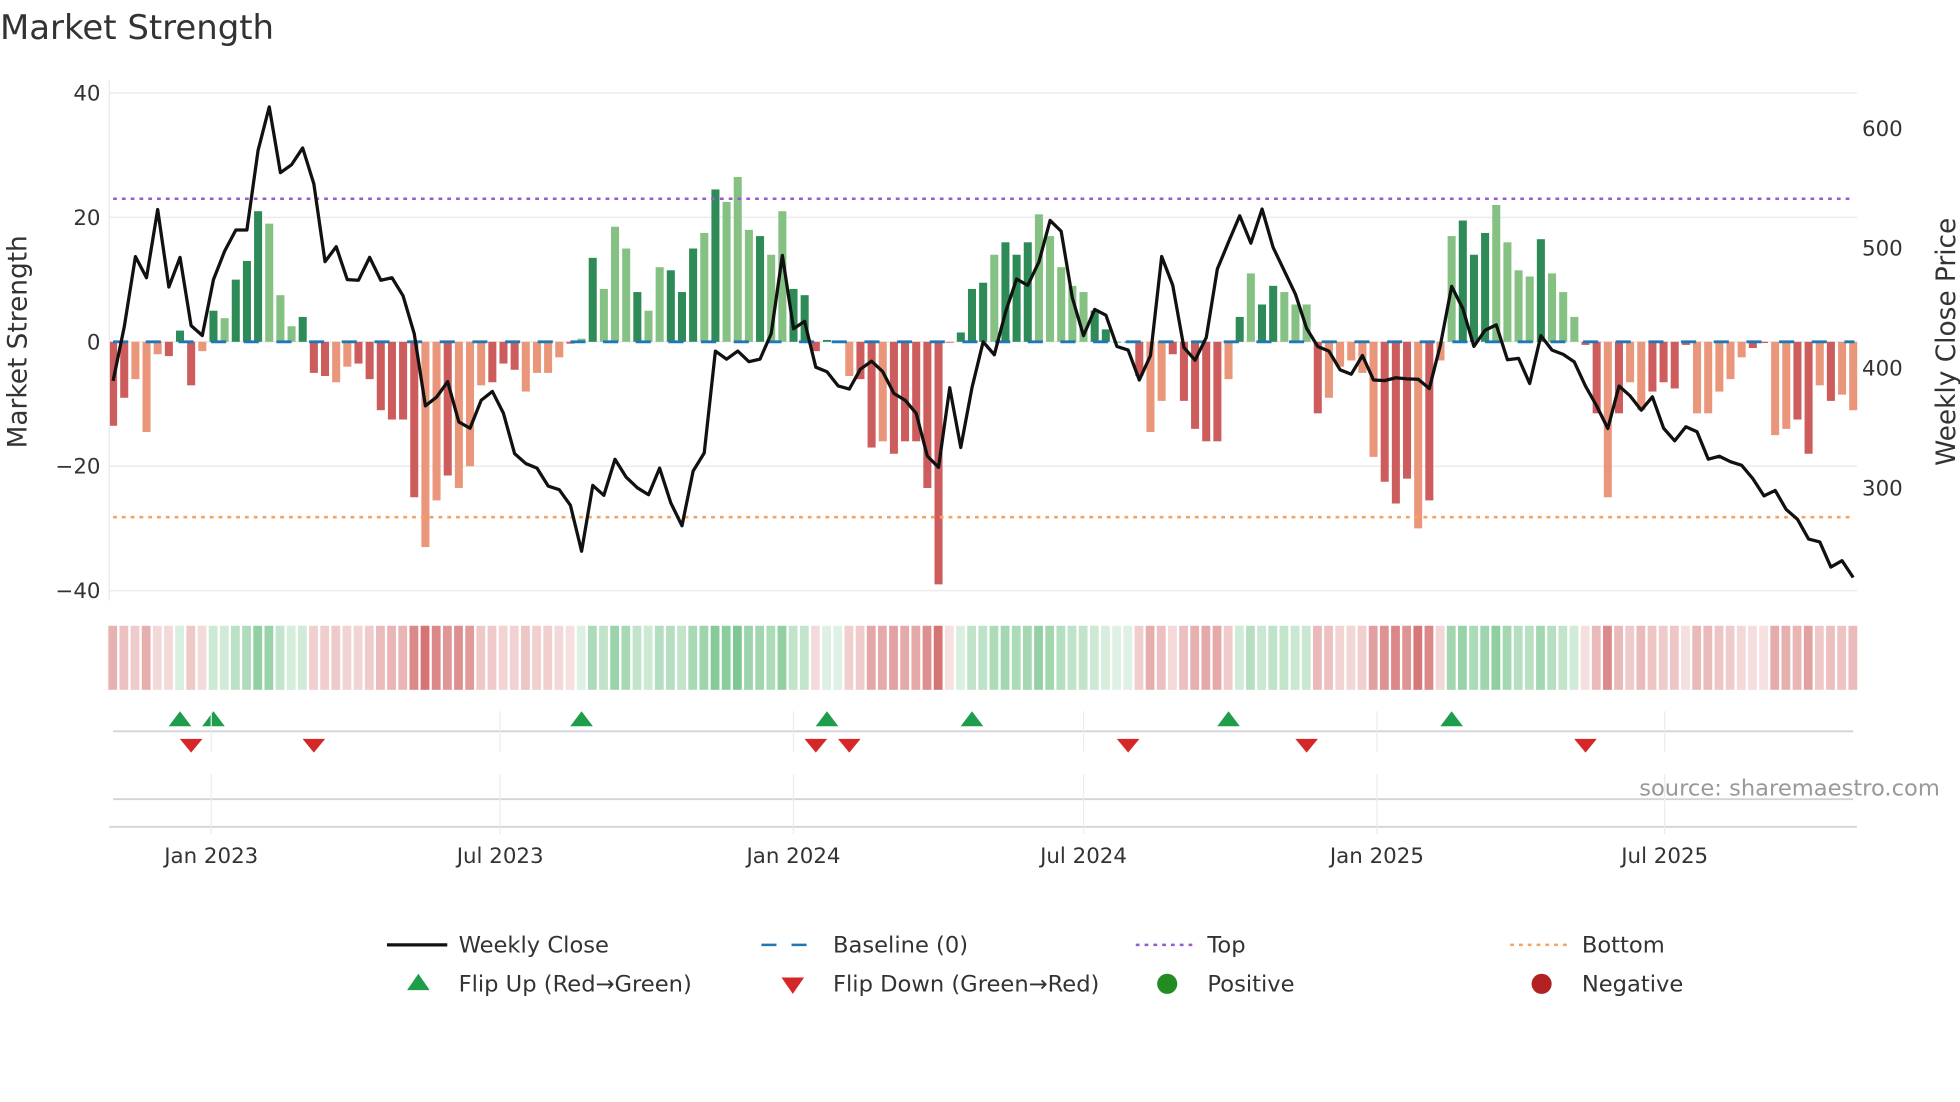 Image resolution: width=1960 pixels, height=1102 pixels. Describe the element at coordinates (1082, 856) in the screenshot. I see `x-tick-label: Jul 2024` at that location.